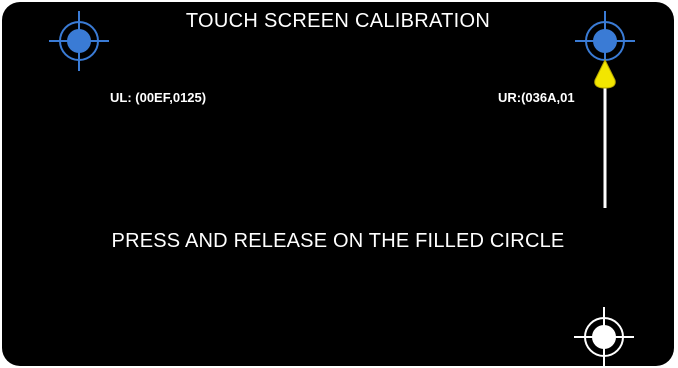  I want to click on instruction-text: PRESS AND RELEASE ON THE FILLED CIRCLE, so click(338, 241).